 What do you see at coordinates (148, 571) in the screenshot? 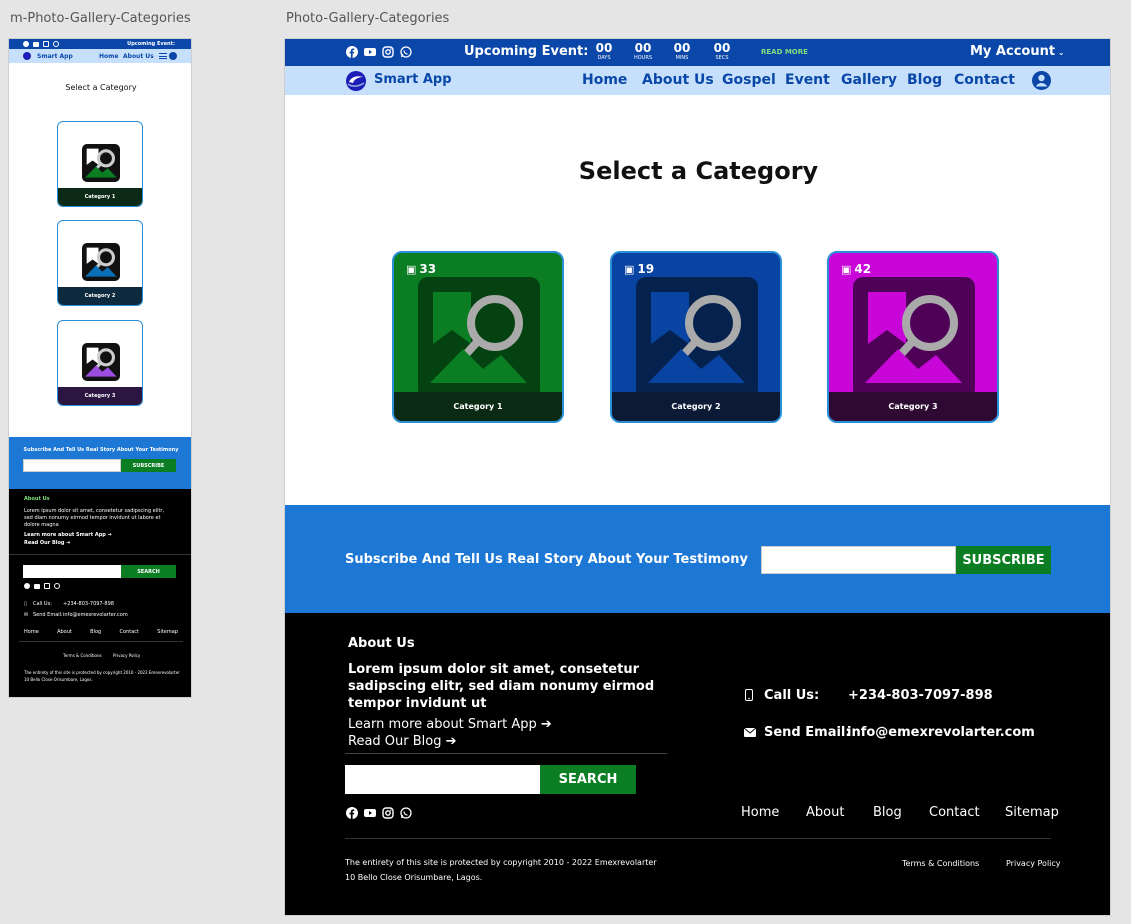
I see `mobile-search-button: SEARCH` at bounding box center [148, 571].